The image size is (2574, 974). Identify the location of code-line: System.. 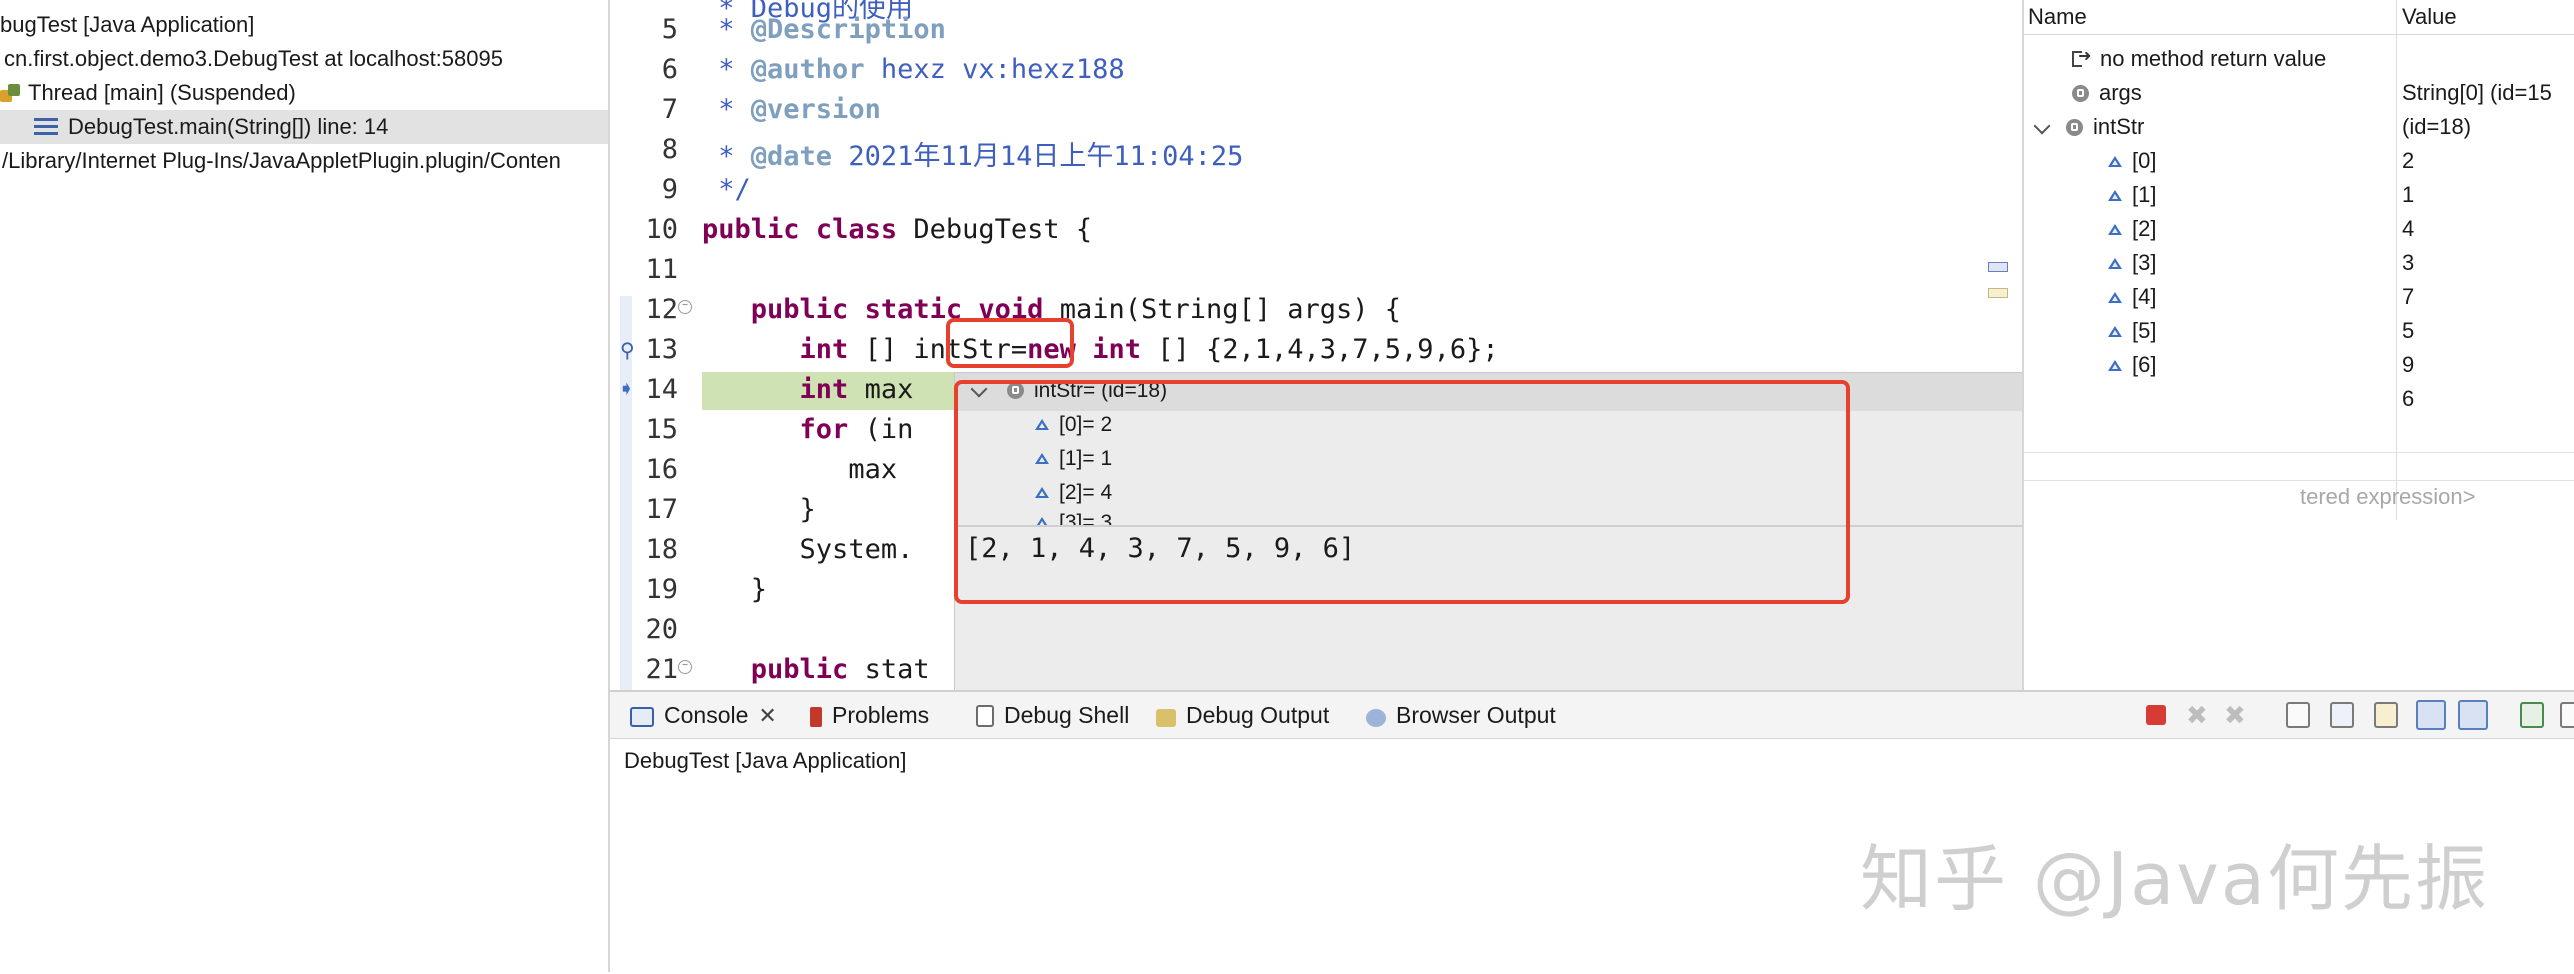
(856, 549).